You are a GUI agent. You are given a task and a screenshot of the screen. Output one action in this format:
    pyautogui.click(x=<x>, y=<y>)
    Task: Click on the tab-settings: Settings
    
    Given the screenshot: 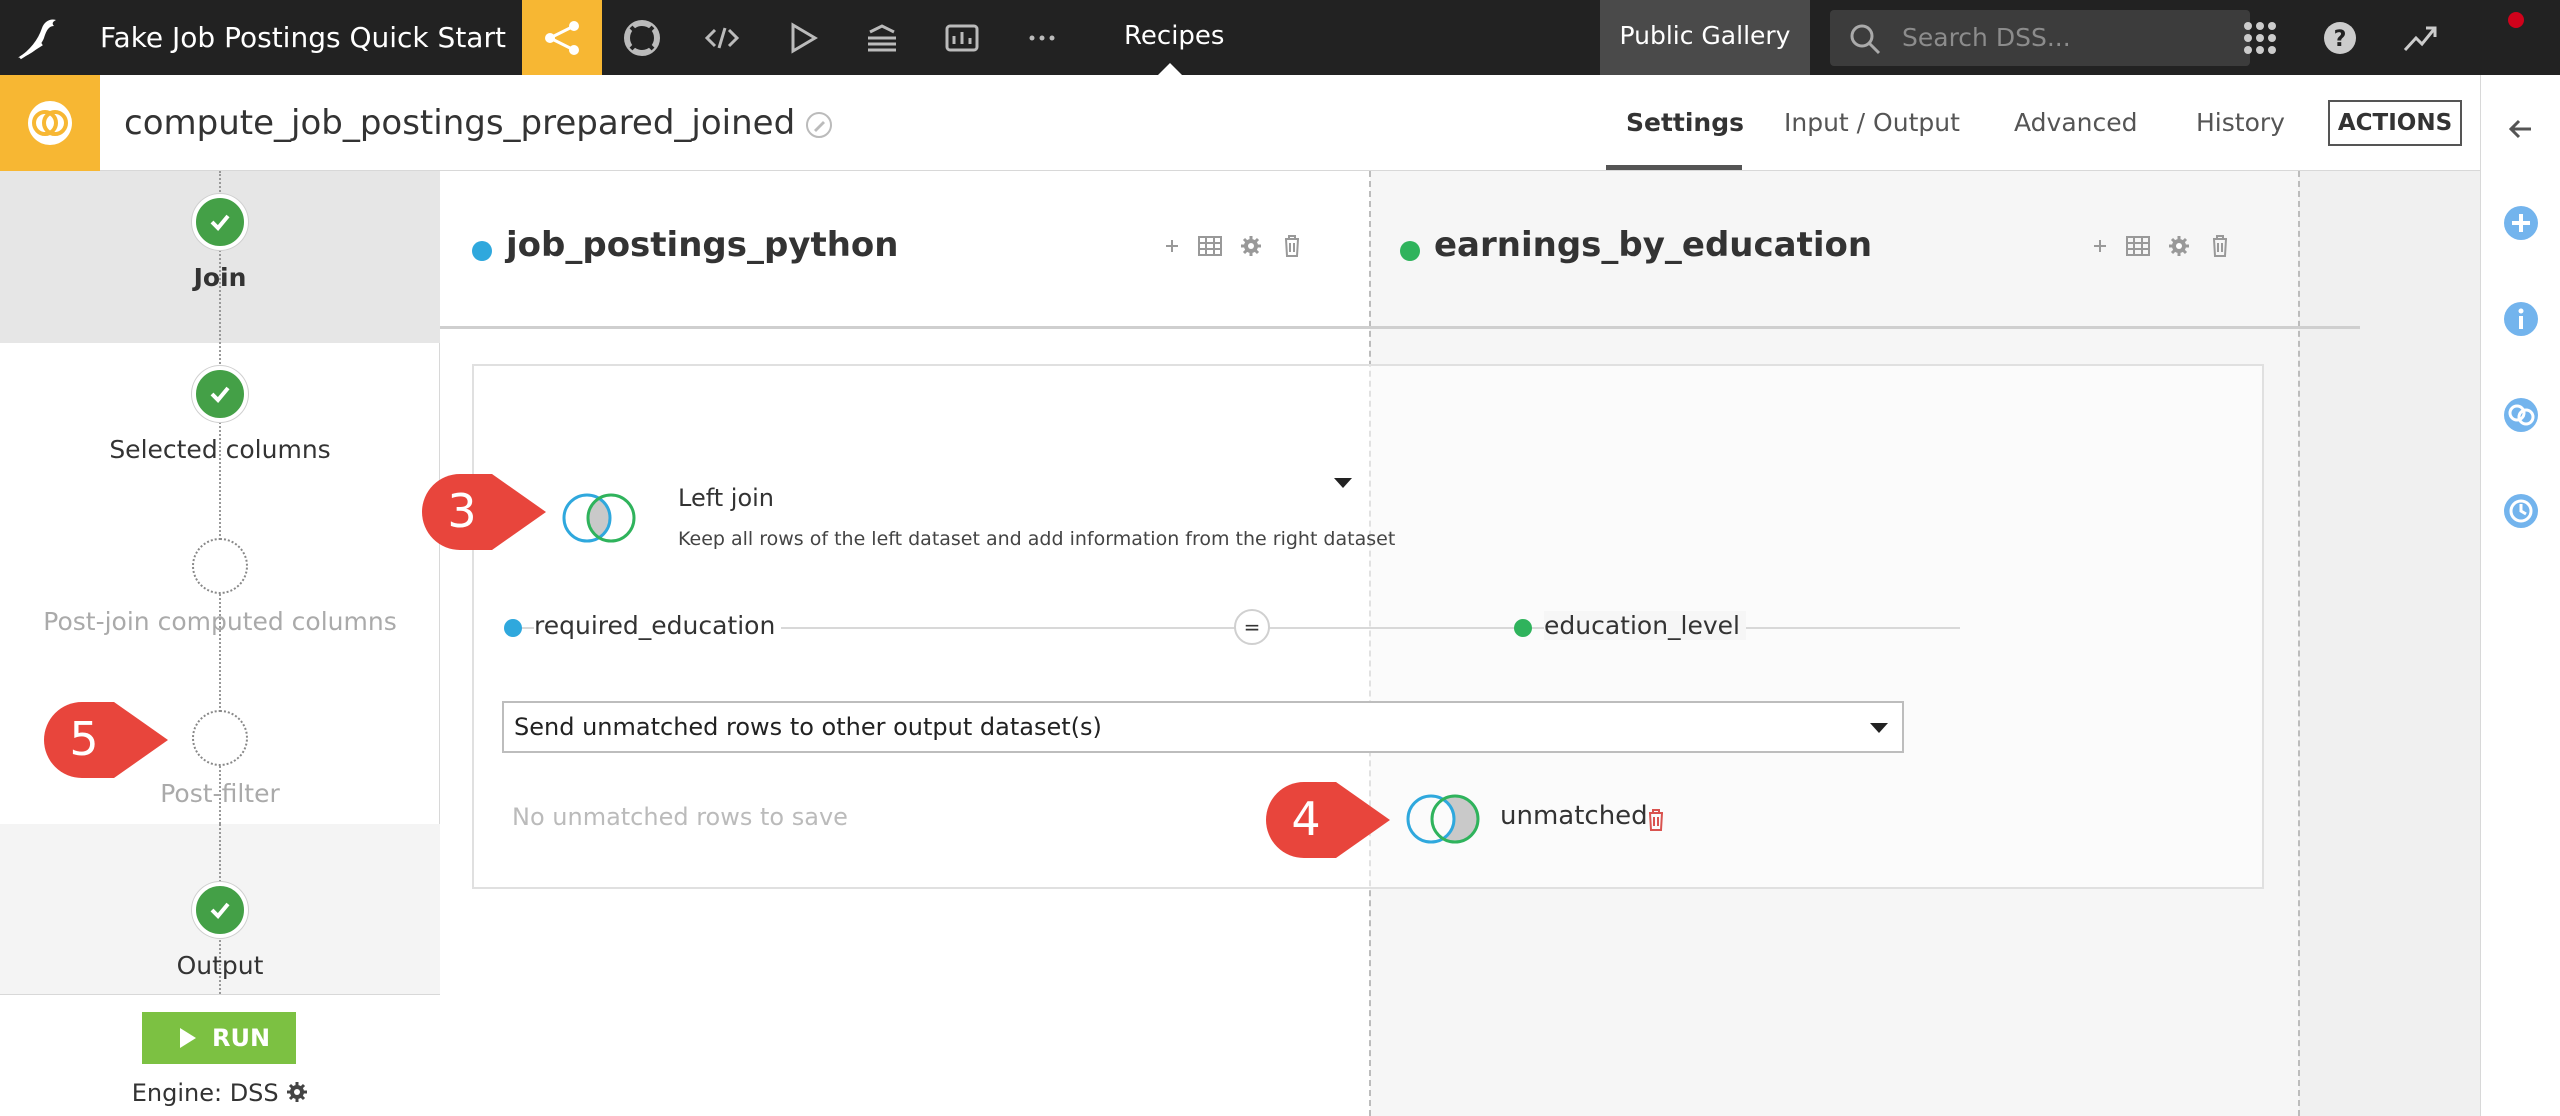 What is the action you would take?
    pyautogui.click(x=1685, y=123)
    